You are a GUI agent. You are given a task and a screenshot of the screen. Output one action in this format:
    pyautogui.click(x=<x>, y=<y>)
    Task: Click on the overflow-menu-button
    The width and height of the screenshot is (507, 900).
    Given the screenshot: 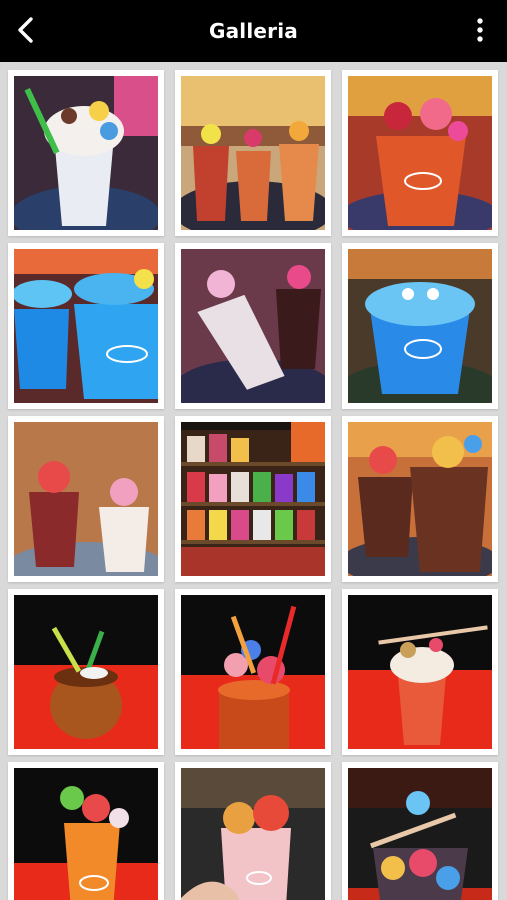 What is the action you would take?
    pyautogui.click(x=480, y=30)
    